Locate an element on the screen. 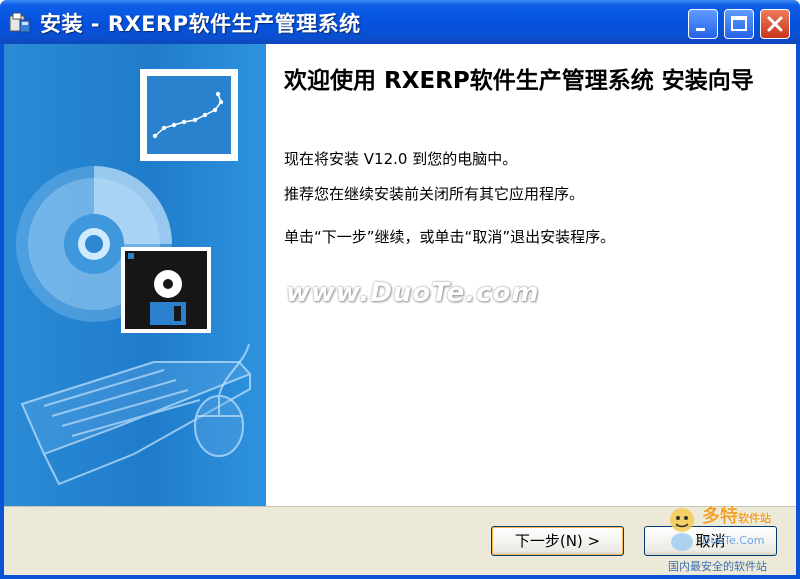 The width and height of the screenshot is (800, 579). maximize-button is located at coordinates (739, 24).